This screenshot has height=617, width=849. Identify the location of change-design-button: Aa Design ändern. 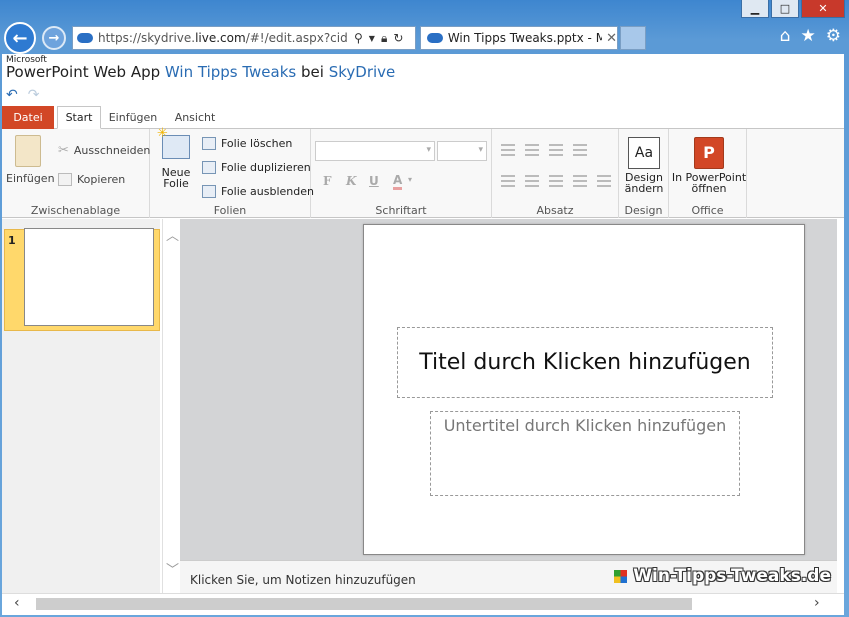
(644, 165).